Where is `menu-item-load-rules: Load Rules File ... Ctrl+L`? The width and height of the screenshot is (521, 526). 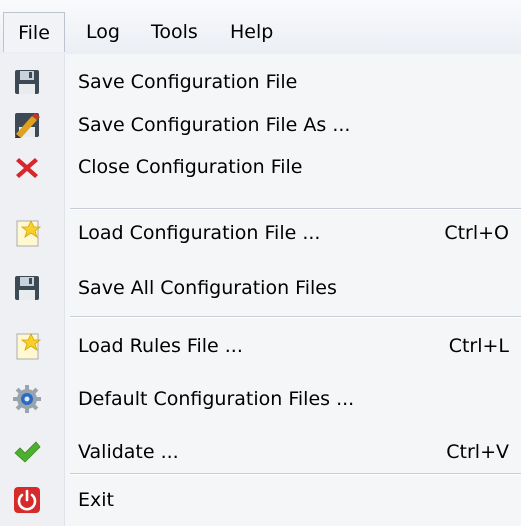
menu-item-load-rules: Load Rules File ... Ctrl+L is located at coordinates (260, 346).